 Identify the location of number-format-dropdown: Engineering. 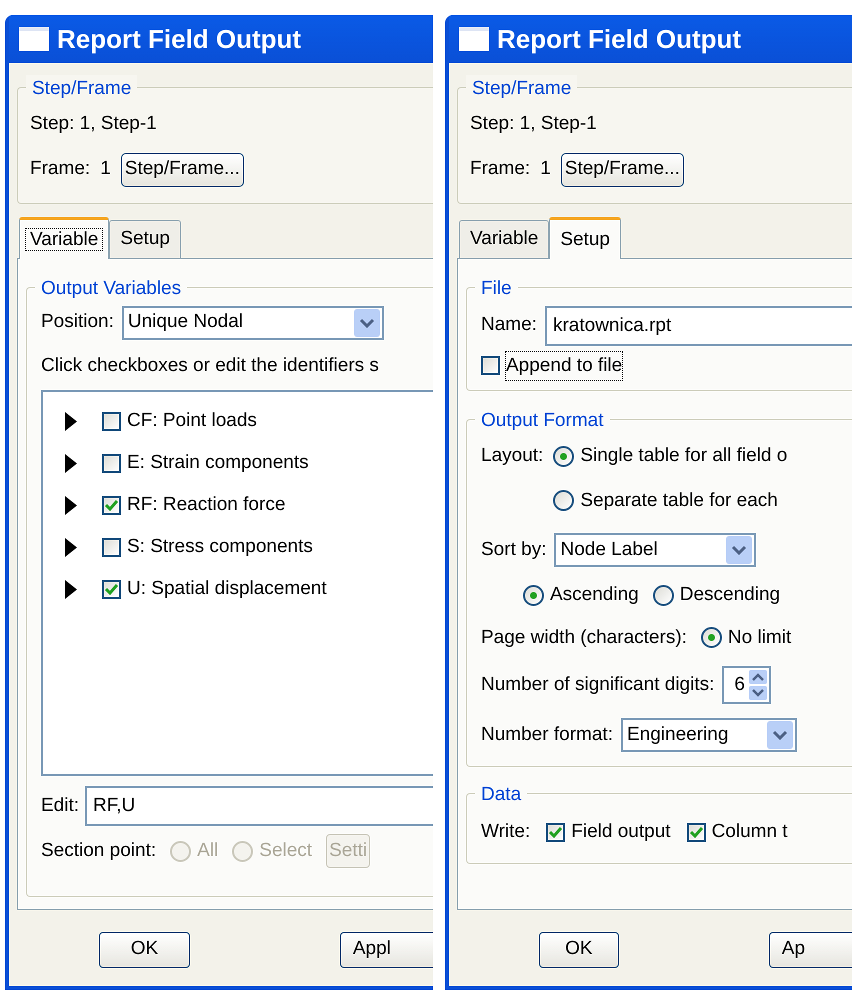
(708, 735).